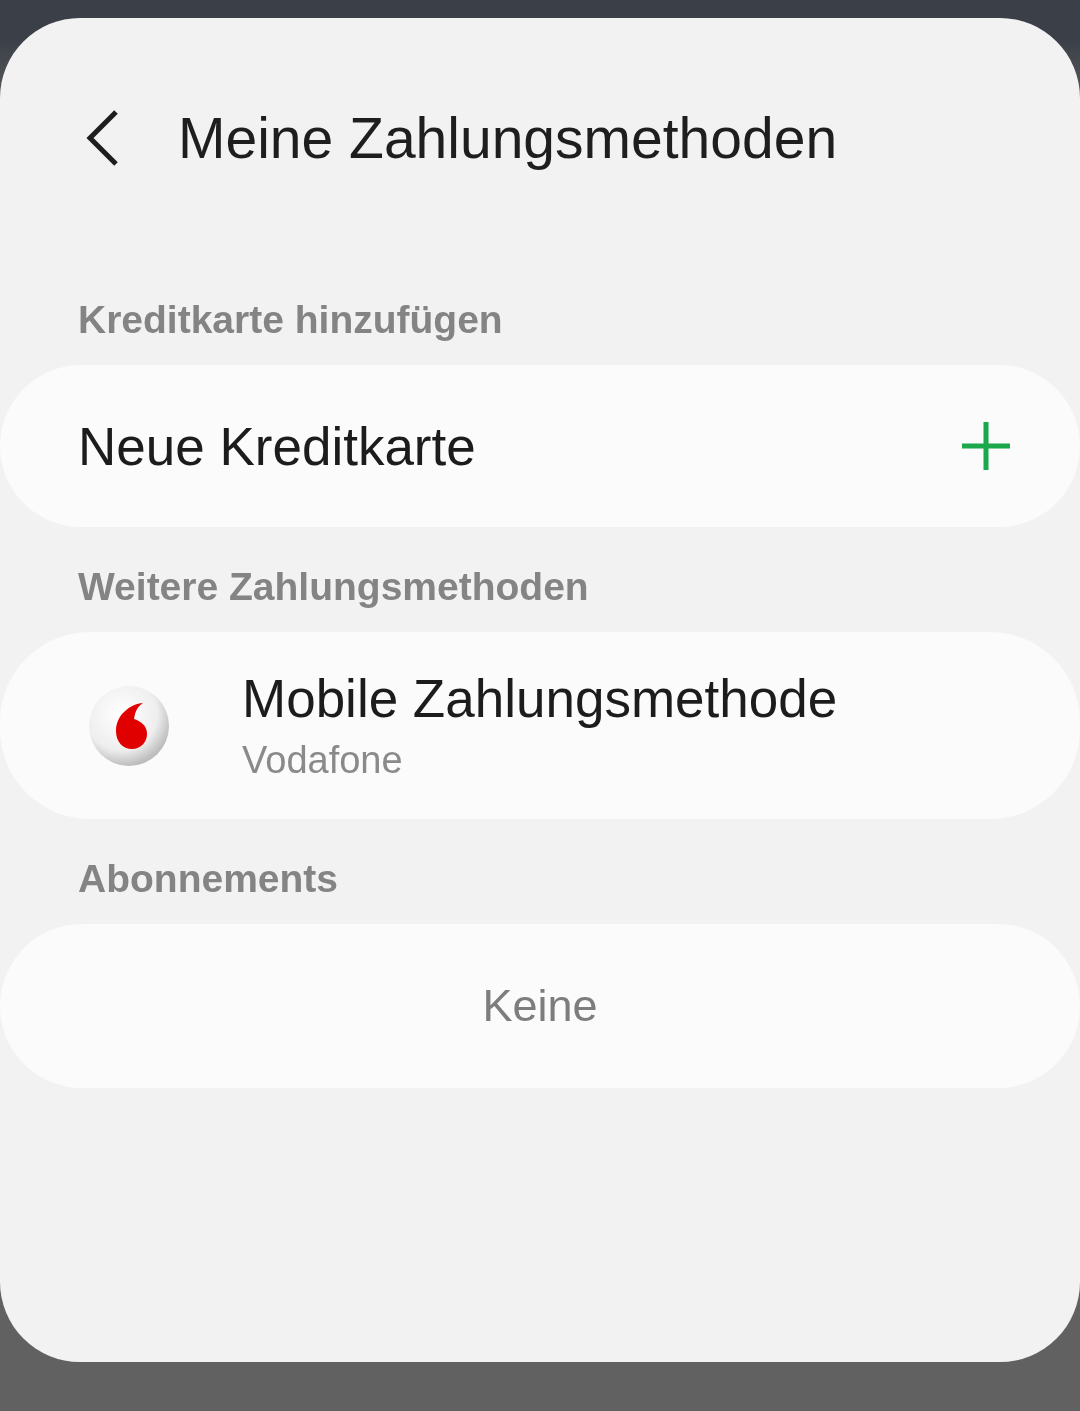  I want to click on add-card-row: Neue Kreditkarte, so click(540, 446).